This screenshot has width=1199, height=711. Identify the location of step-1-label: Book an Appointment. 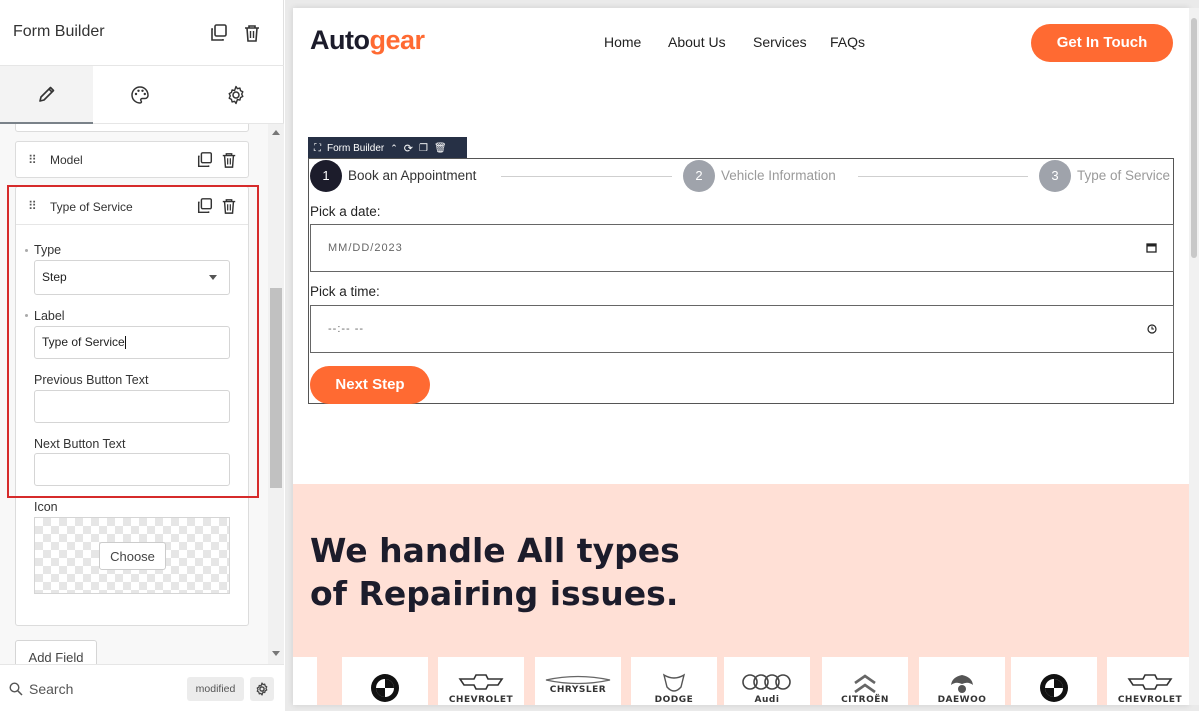
(412, 175).